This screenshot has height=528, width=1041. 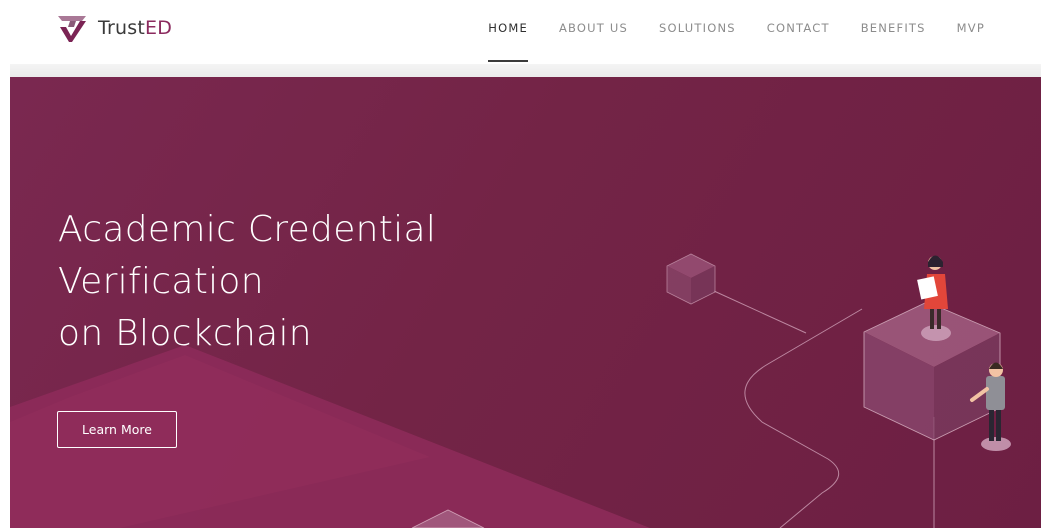 I want to click on learn-more-button: Learn More, so click(x=117, y=429).